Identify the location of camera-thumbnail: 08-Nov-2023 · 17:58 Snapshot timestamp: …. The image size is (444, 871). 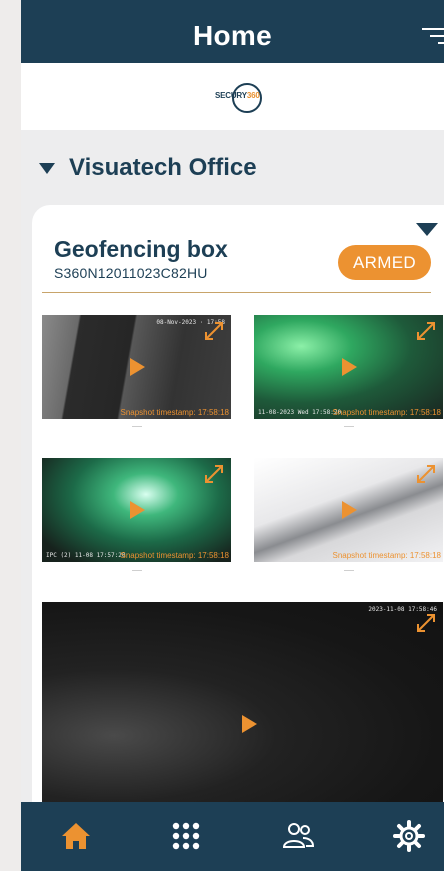
(136, 367).